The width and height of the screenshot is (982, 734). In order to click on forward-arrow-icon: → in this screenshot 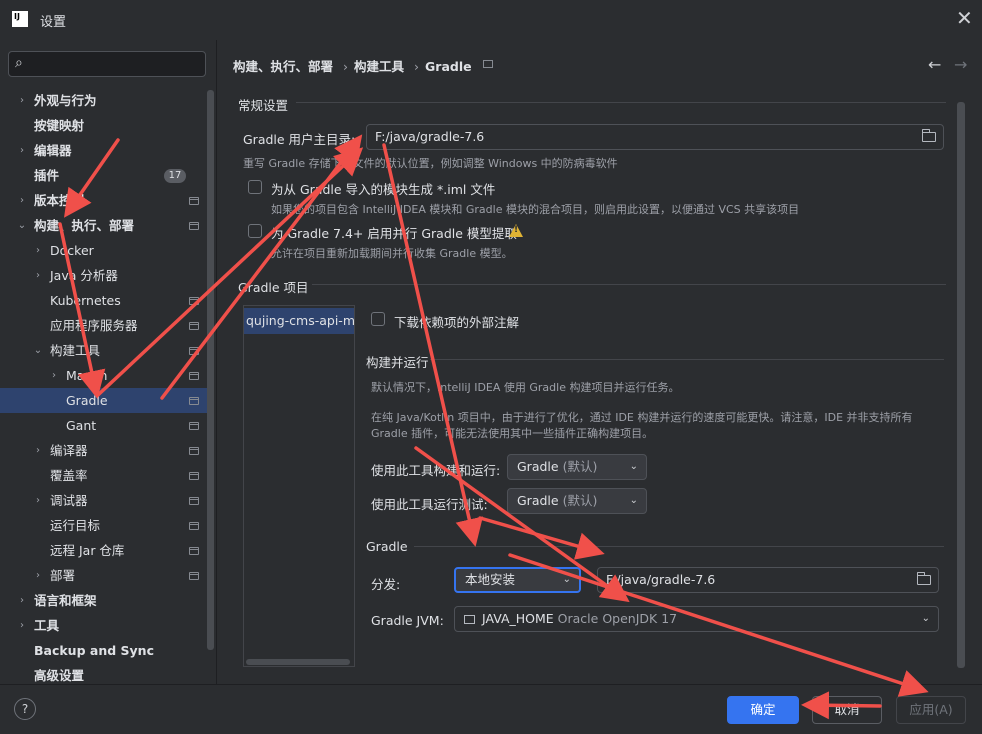, I will do `click(960, 64)`.